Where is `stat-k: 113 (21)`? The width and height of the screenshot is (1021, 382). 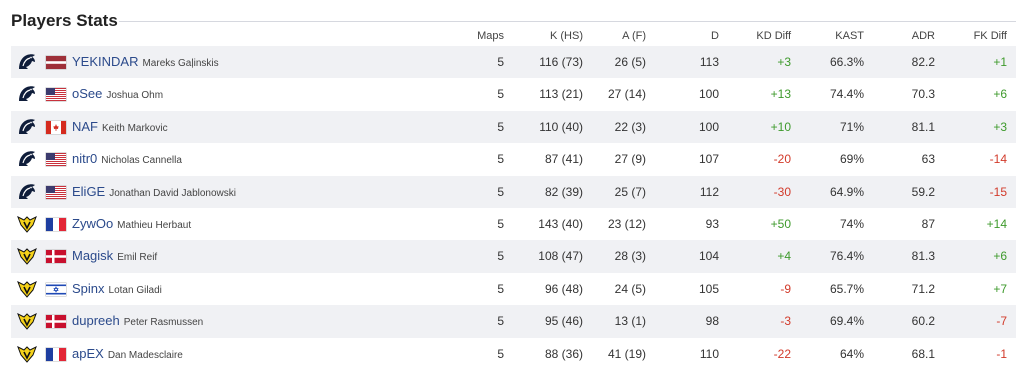
stat-k: 113 (21) is located at coordinates (561, 94).